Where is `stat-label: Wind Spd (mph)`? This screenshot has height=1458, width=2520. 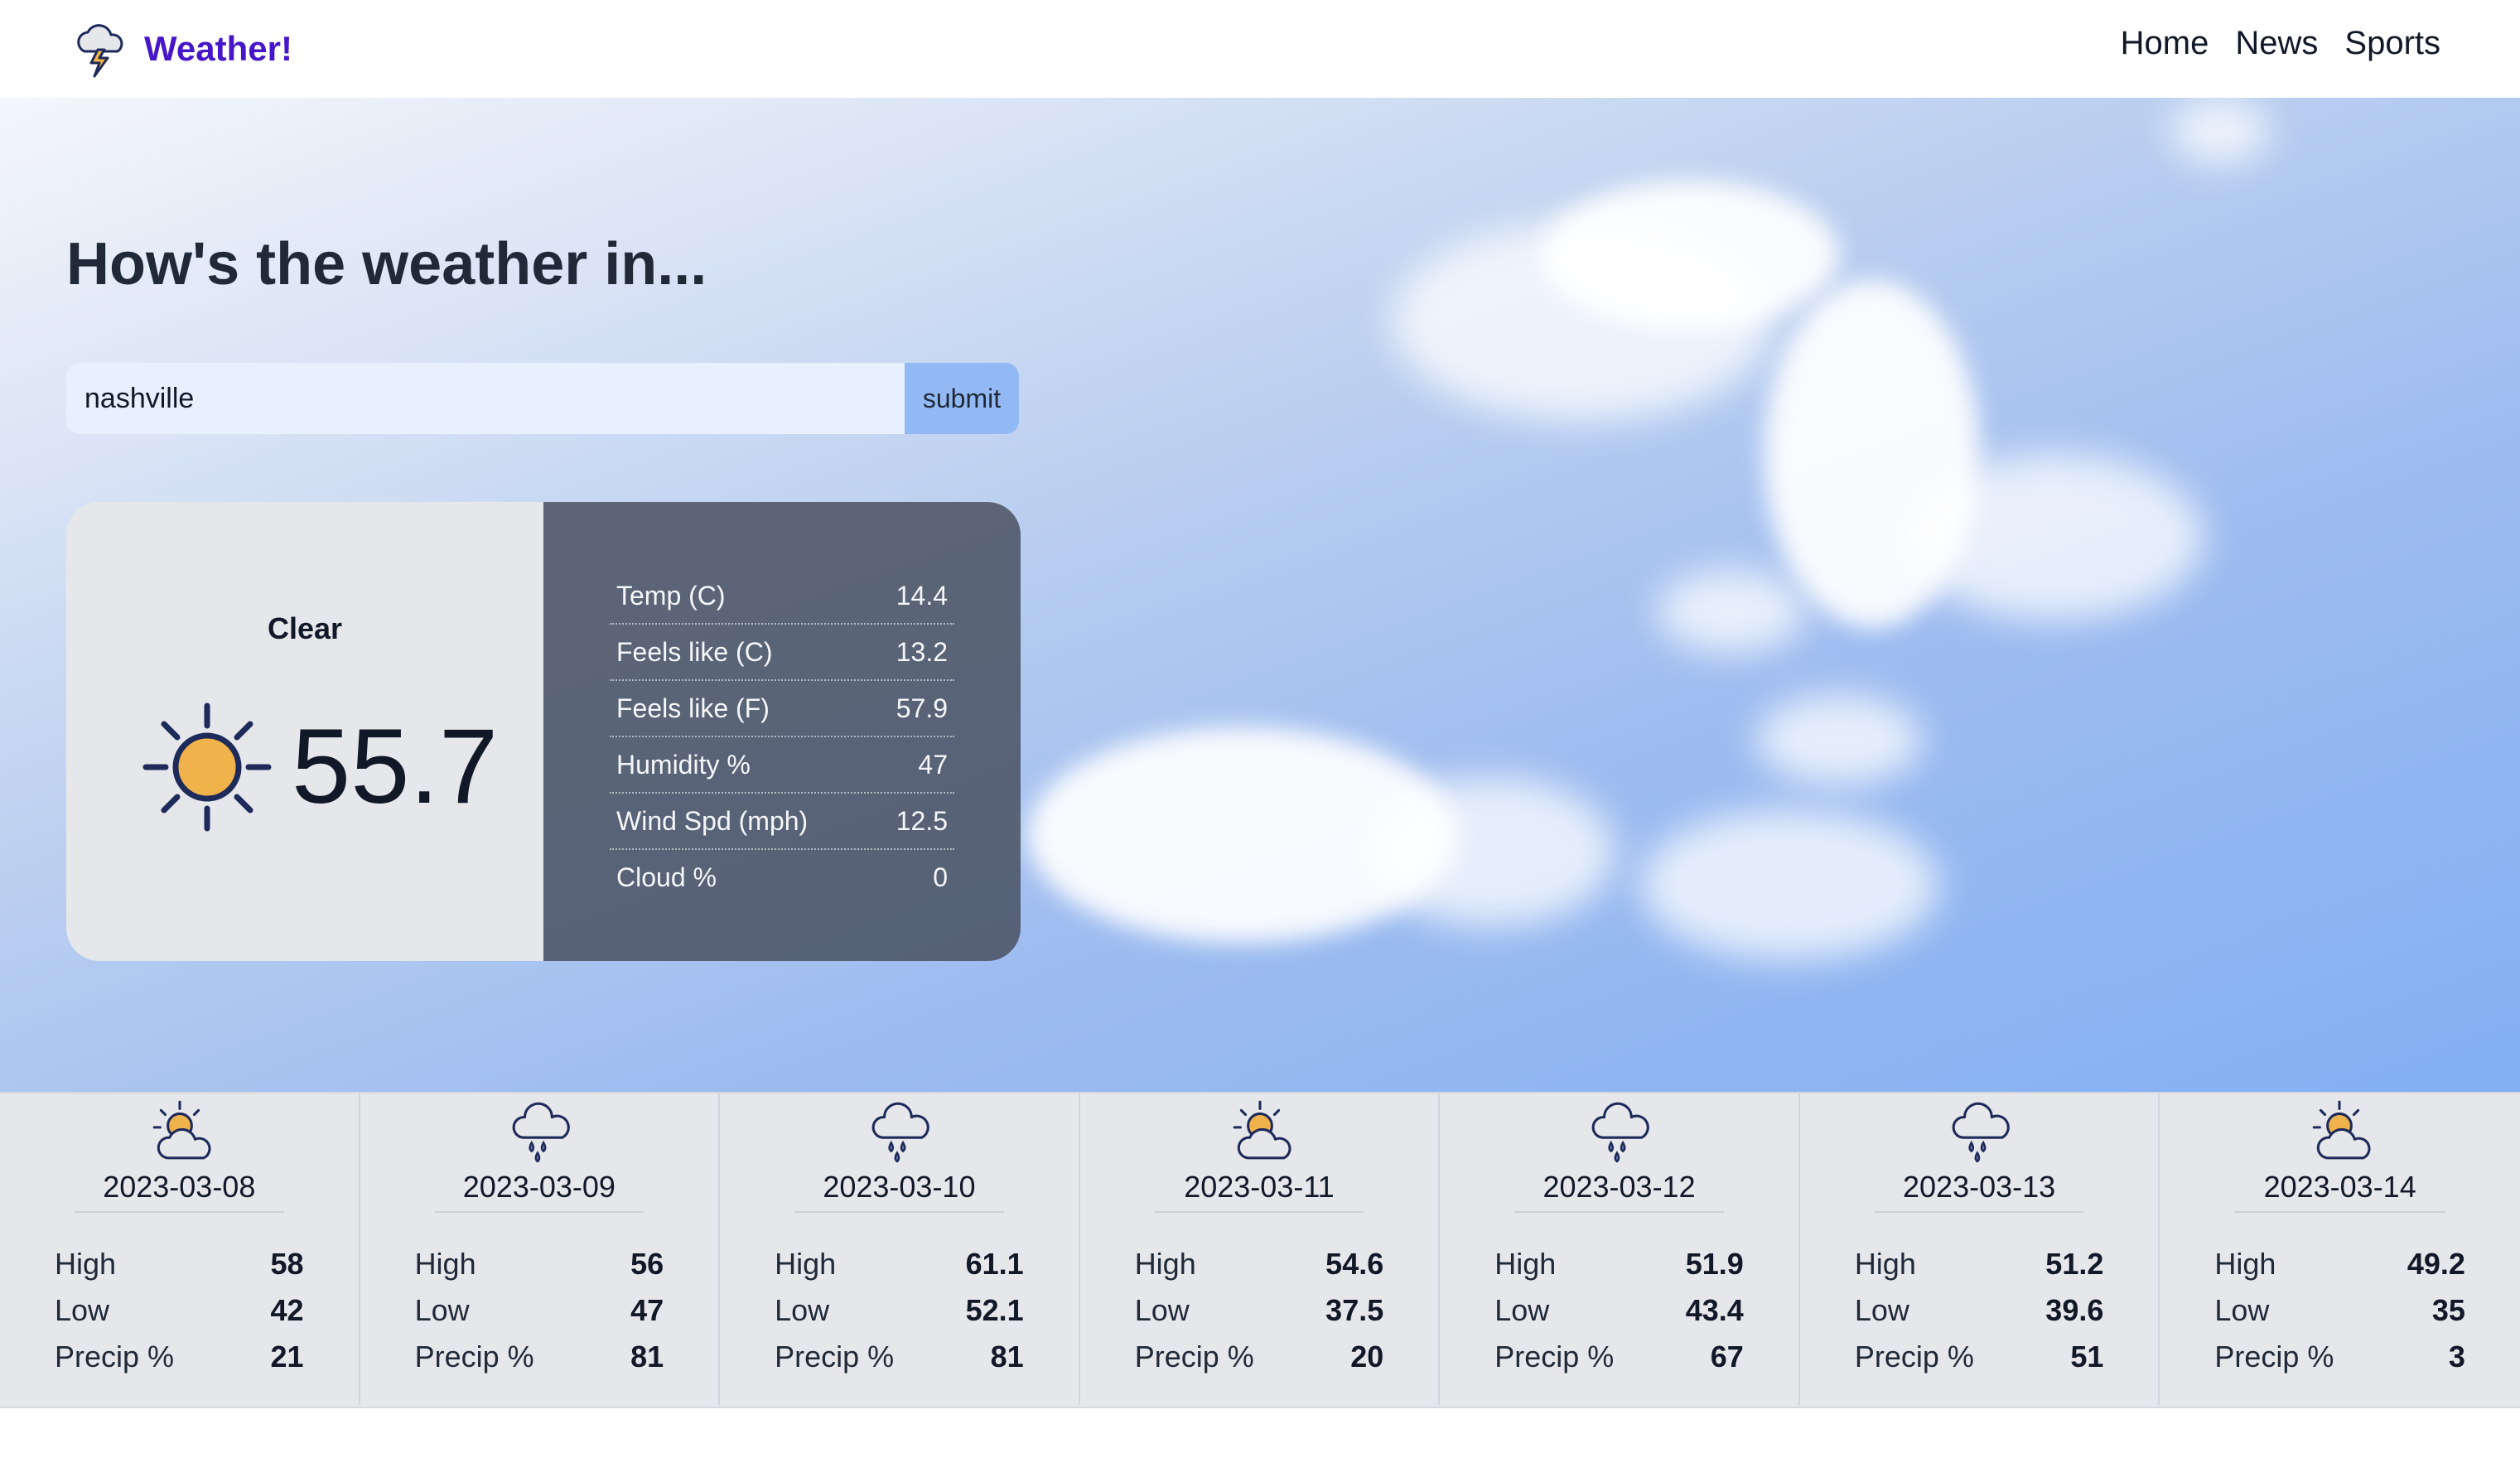
stat-label: Wind Spd (mph) is located at coordinates (712, 820).